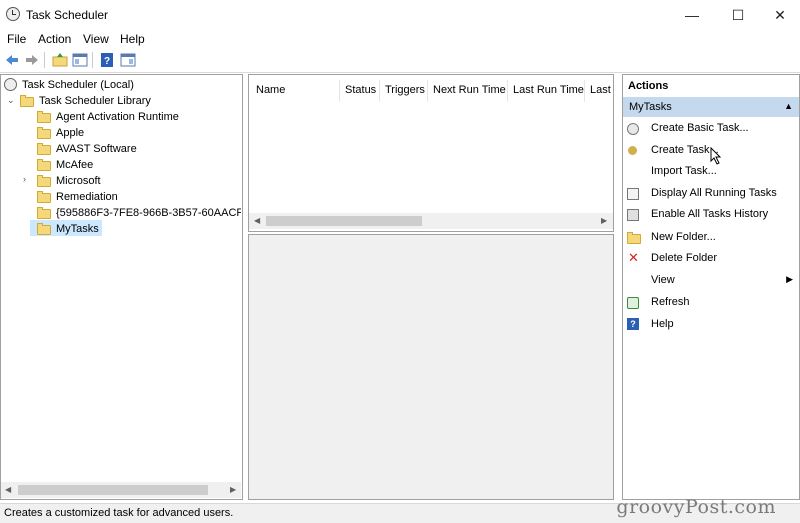  What do you see at coordinates (360, 90) in the screenshot?
I see `column-header-status: Status` at bounding box center [360, 90].